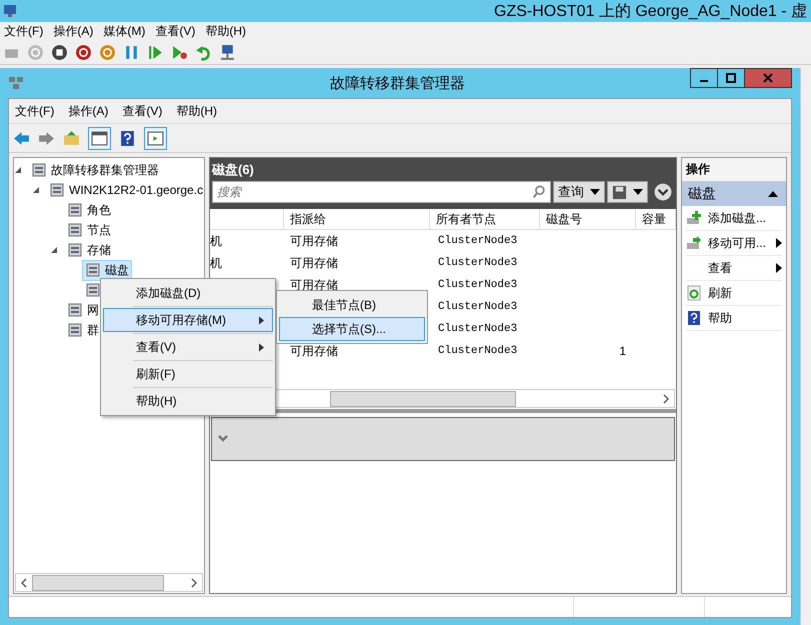  Describe the element at coordinates (352, 305) in the screenshot. I see `menu-item: 最佳节点(B)` at that location.